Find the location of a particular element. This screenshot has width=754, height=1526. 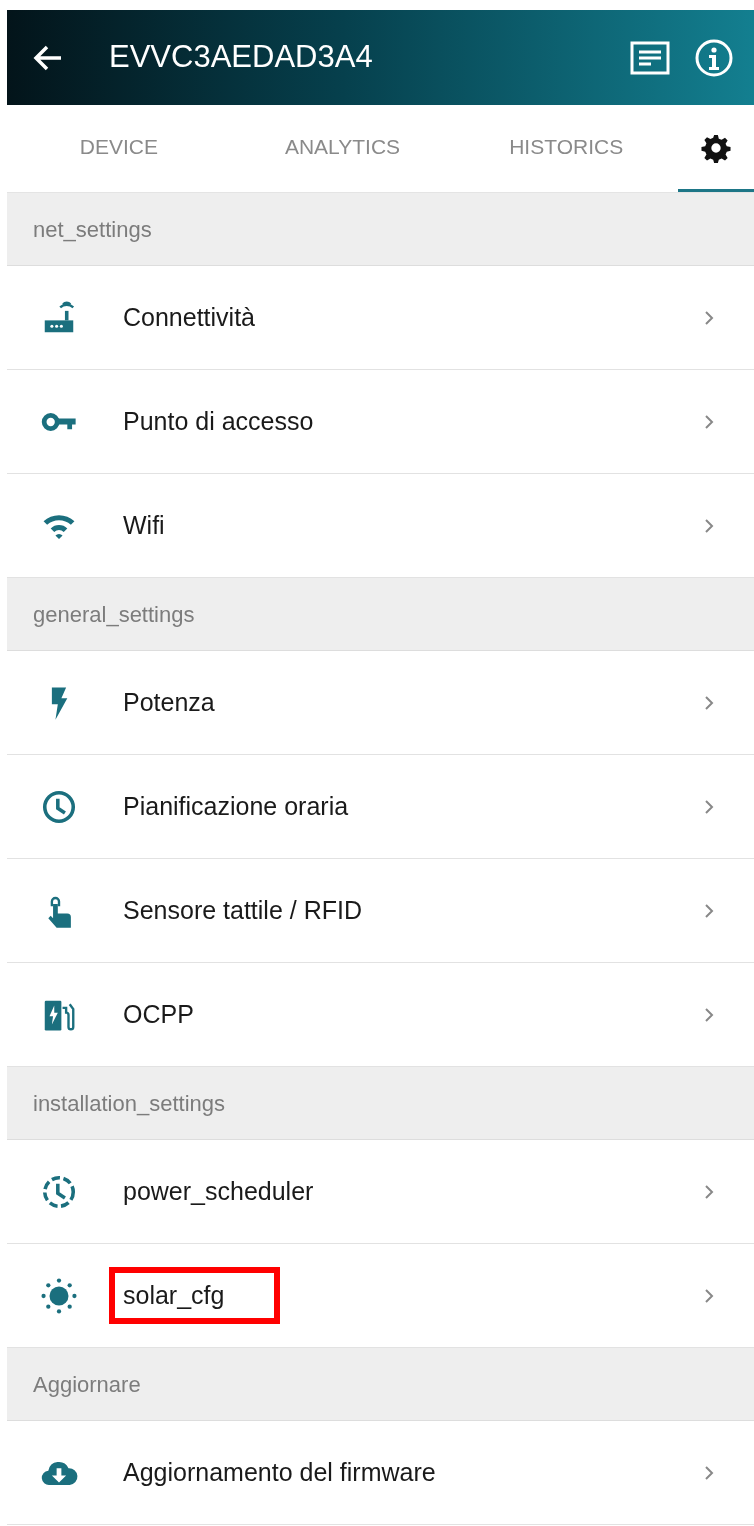

gear-icon is located at coordinates (716, 148).